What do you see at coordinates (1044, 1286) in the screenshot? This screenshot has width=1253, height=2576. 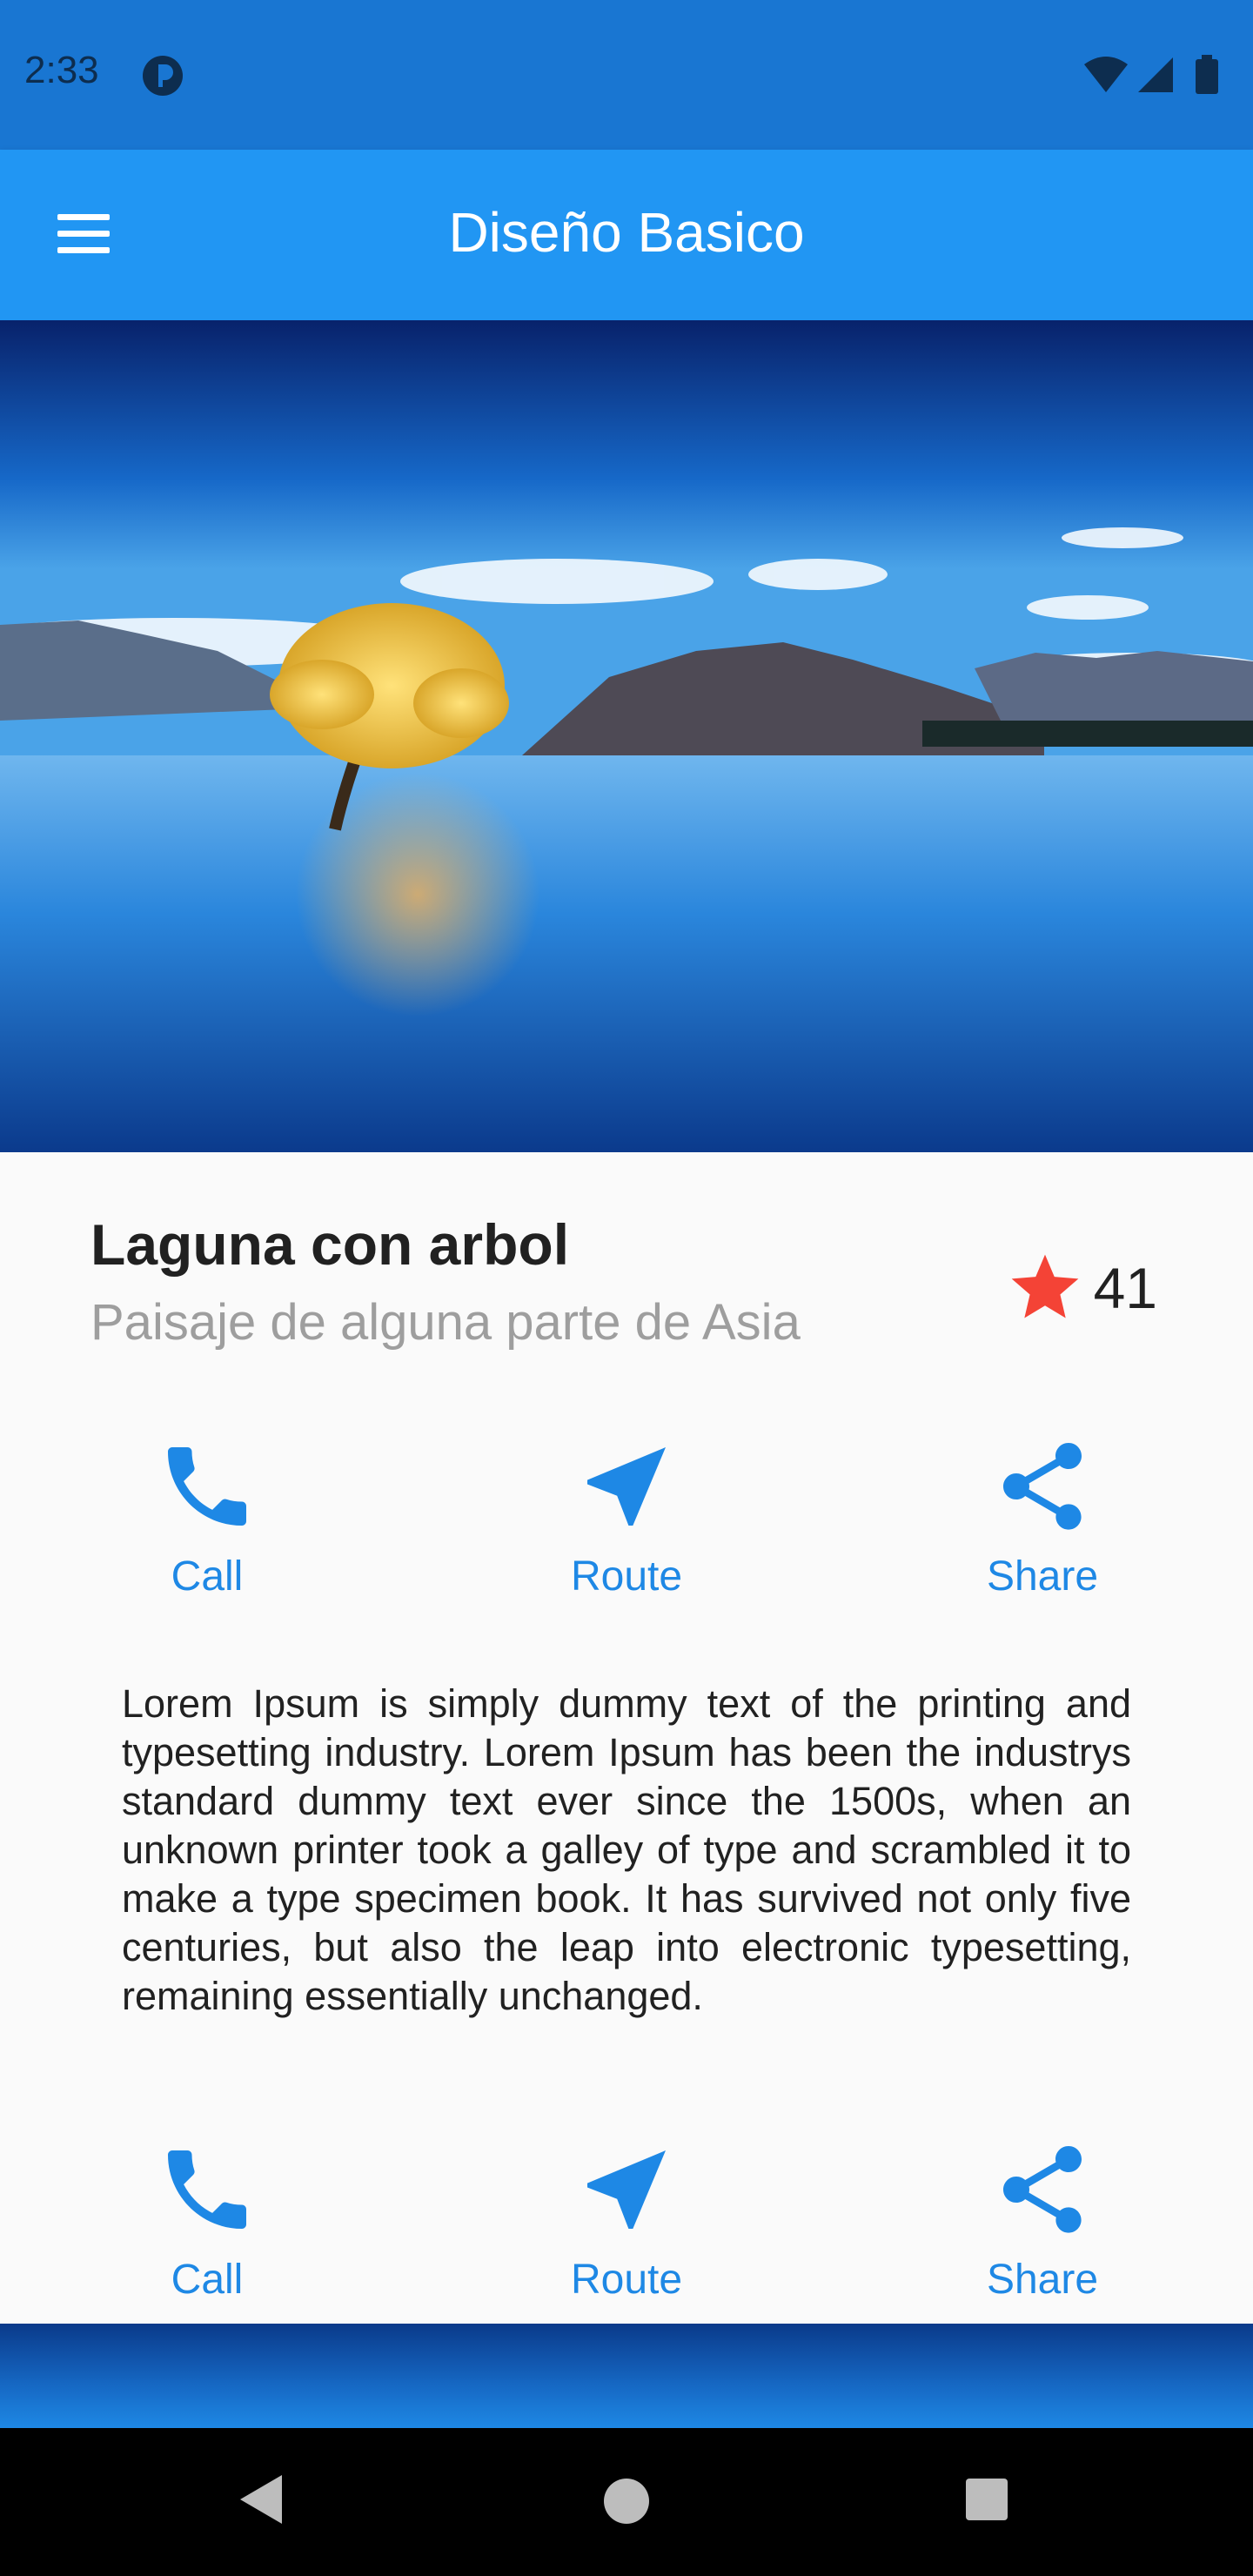 I see `star-icon` at bounding box center [1044, 1286].